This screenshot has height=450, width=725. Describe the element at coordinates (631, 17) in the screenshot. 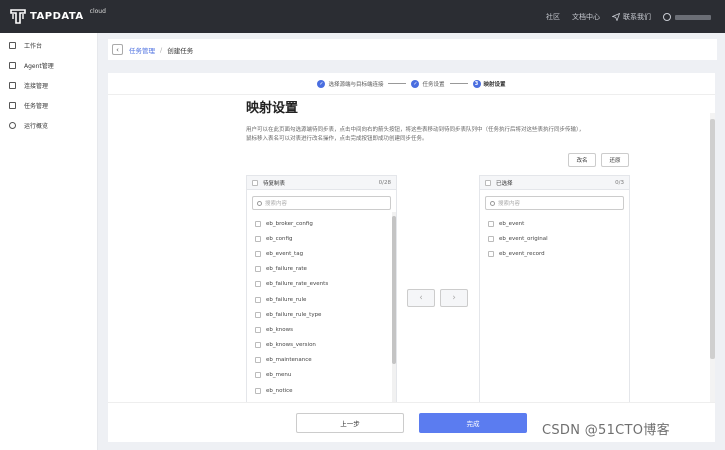

I see `nav-contact: 联系我们` at that location.